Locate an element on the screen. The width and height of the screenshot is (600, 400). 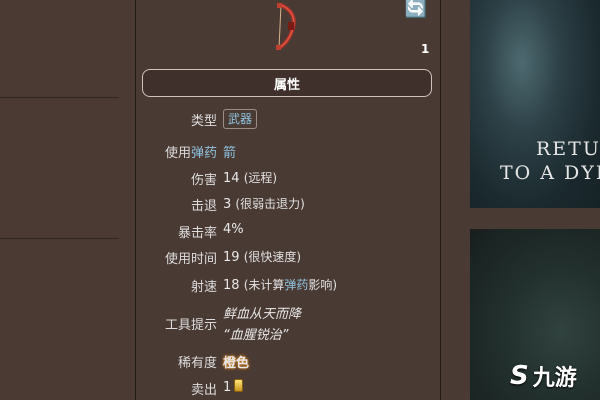
watermark-logo: S 九游 is located at coordinates (543, 376).